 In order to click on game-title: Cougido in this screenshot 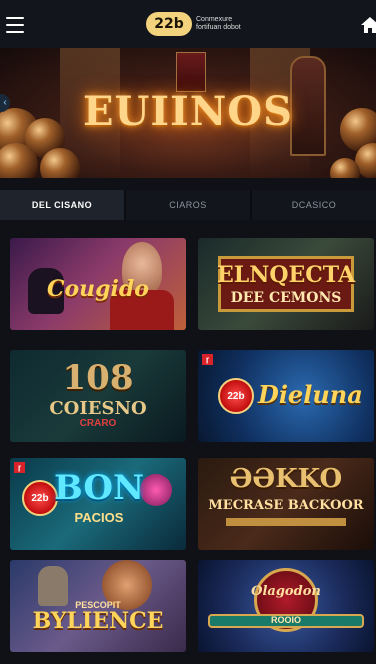, I will do `click(98, 289)`.